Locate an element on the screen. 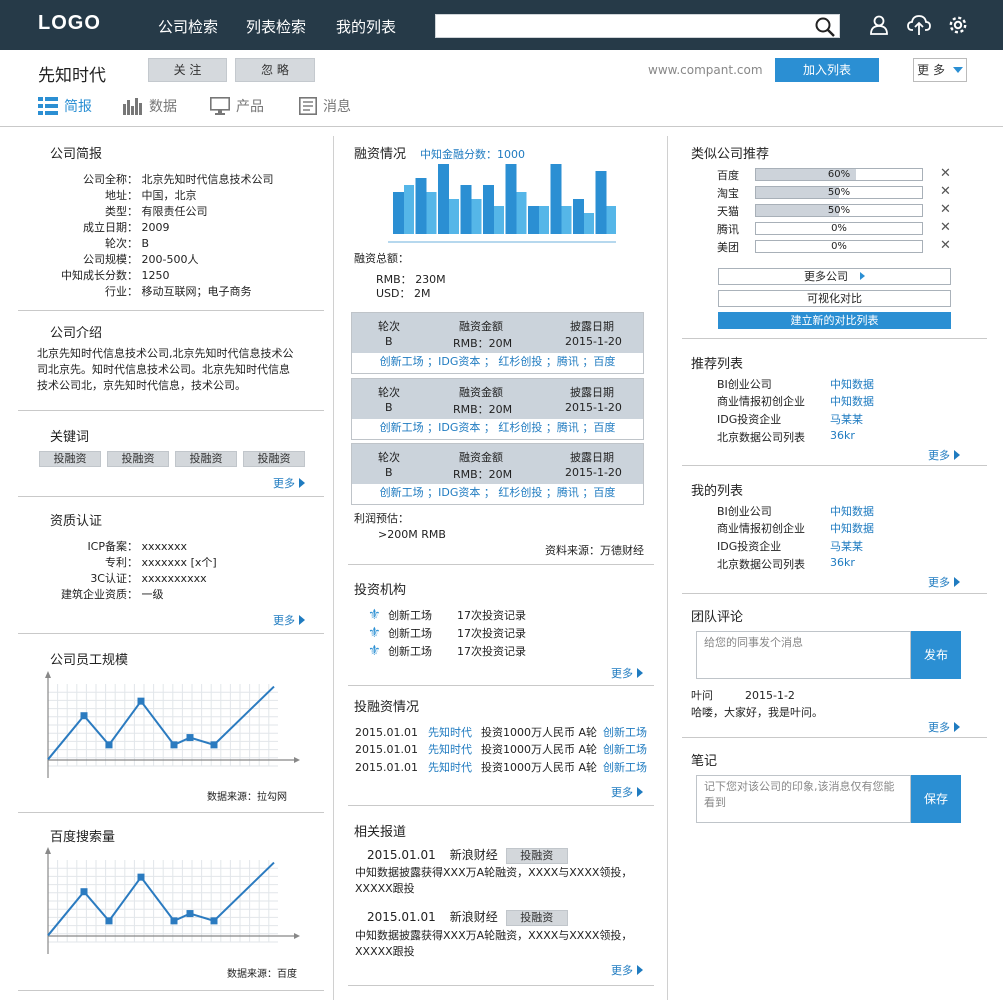 Image resolution: width=1003 pixels, height=1000 pixels. similar-company-name: 淘宝 is located at coordinates (728, 192).